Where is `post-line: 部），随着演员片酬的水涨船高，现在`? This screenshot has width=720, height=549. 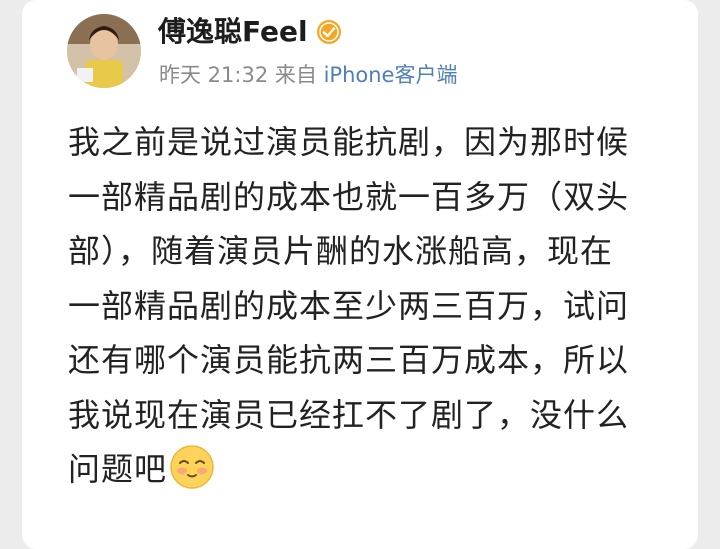 post-line: 部），随着演员片酬的水涨船高，现在 is located at coordinates (341, 251).